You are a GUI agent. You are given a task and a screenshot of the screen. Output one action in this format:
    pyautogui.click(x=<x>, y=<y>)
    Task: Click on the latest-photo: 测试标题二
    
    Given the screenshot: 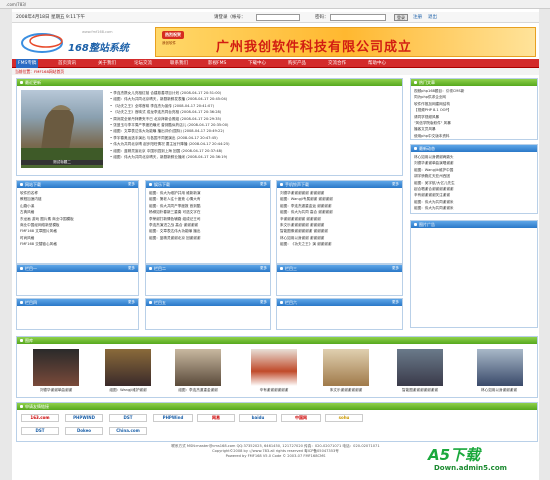 What is the action you would take?
    pyautogui.click(x=62, y=129)
    